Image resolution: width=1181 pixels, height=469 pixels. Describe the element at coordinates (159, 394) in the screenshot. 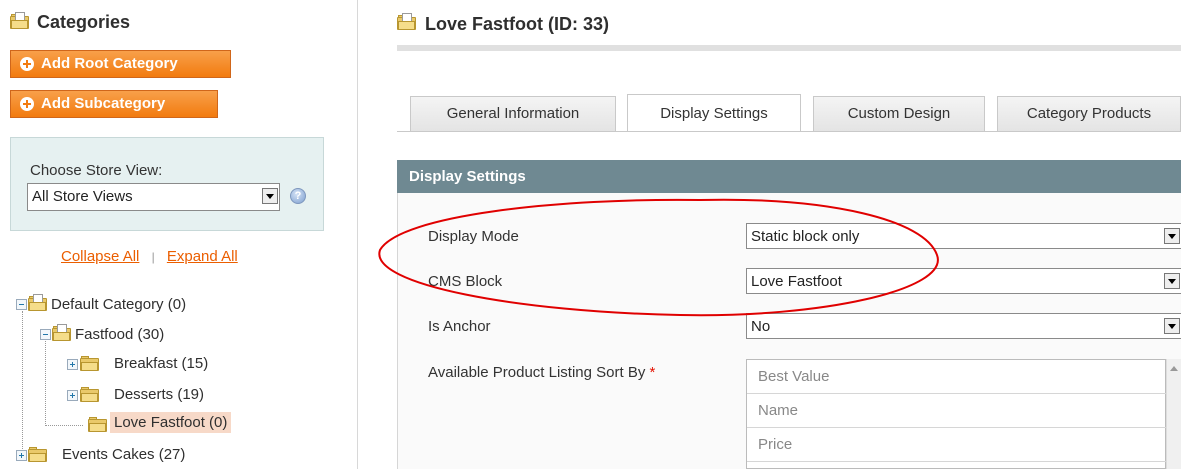

I see `tree-item-label: Desserts (19)` at that location.